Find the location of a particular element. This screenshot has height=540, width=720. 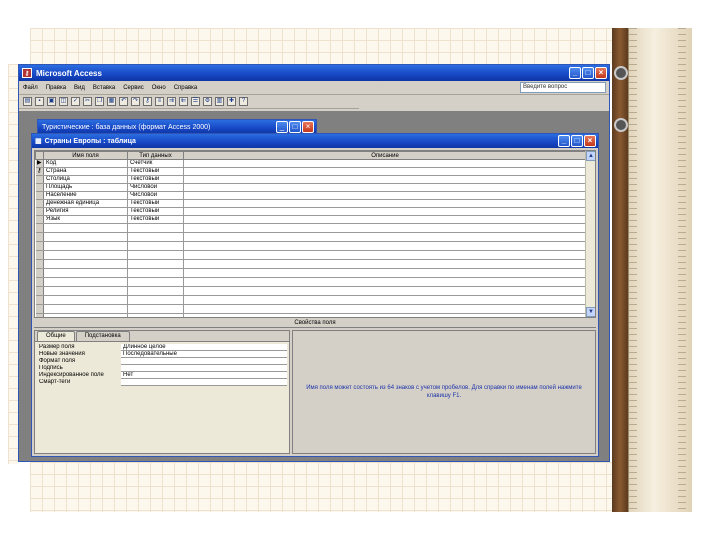

view-icon: ▤ is located at coordinates (27, 101).